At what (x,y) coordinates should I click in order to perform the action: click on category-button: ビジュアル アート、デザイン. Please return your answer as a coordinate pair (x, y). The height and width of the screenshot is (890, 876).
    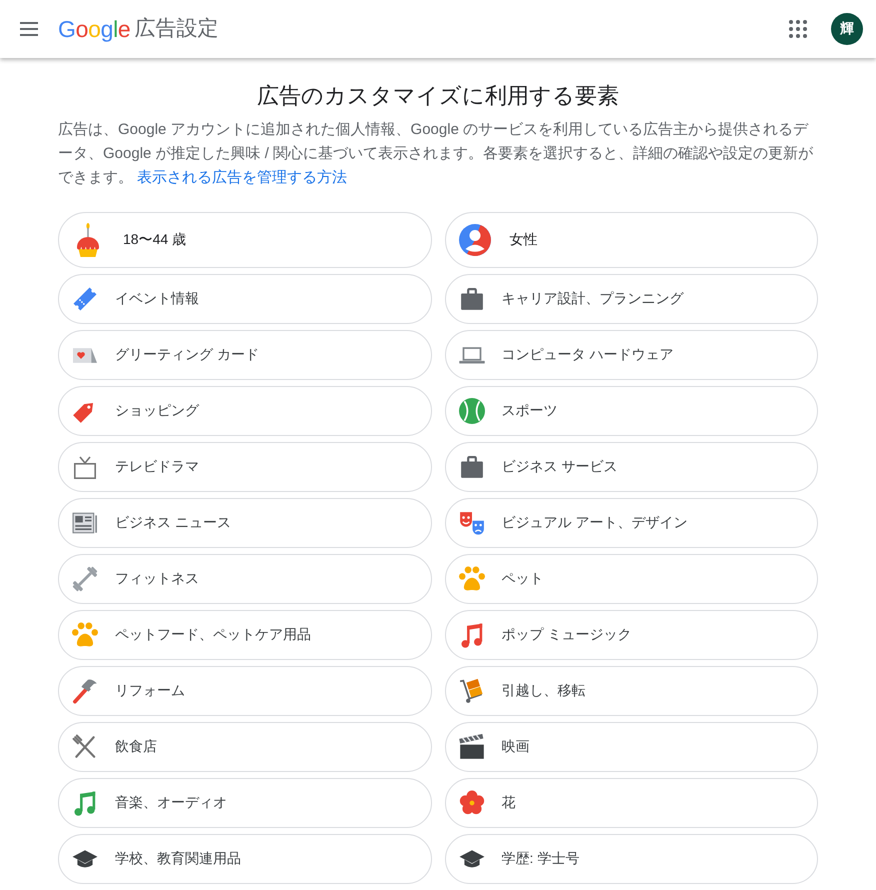
    Looking at the image, I should click on (631, 523).